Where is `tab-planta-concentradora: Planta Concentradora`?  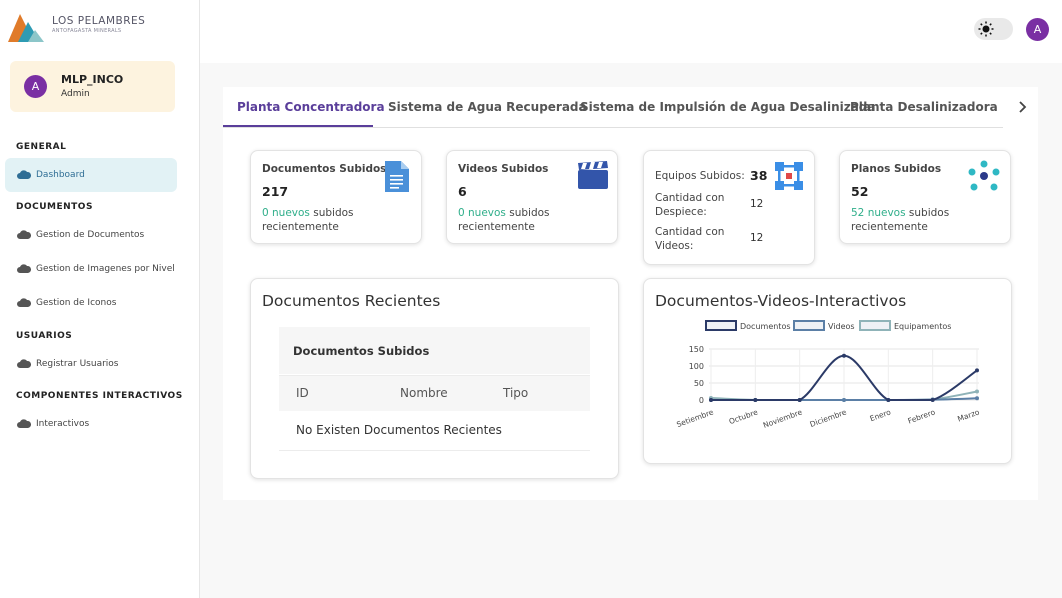
tab-planta-concentradora: Planta Concentradora is located at coordinates (311, 107).